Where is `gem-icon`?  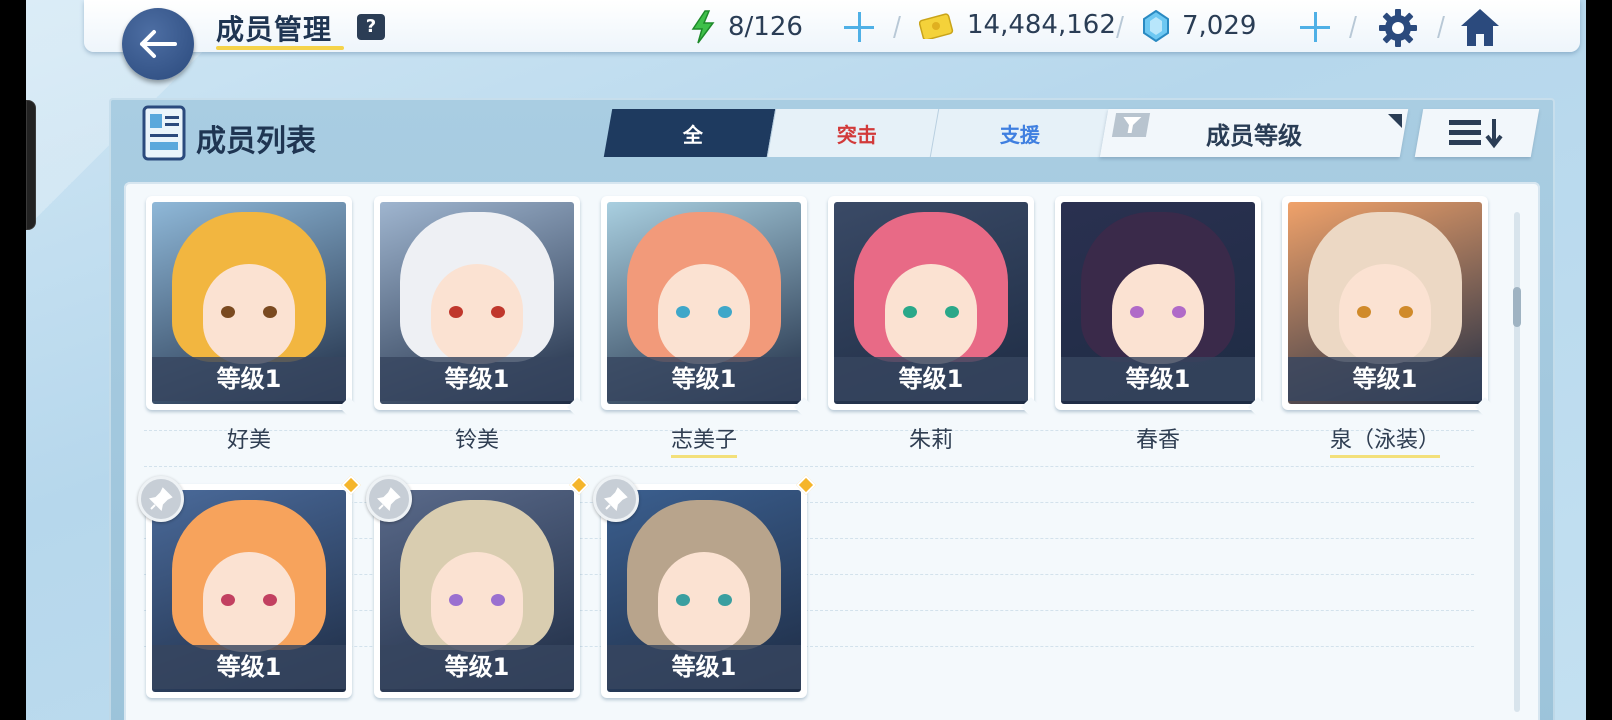 gem-icon is located at coordinates (1156, 26).